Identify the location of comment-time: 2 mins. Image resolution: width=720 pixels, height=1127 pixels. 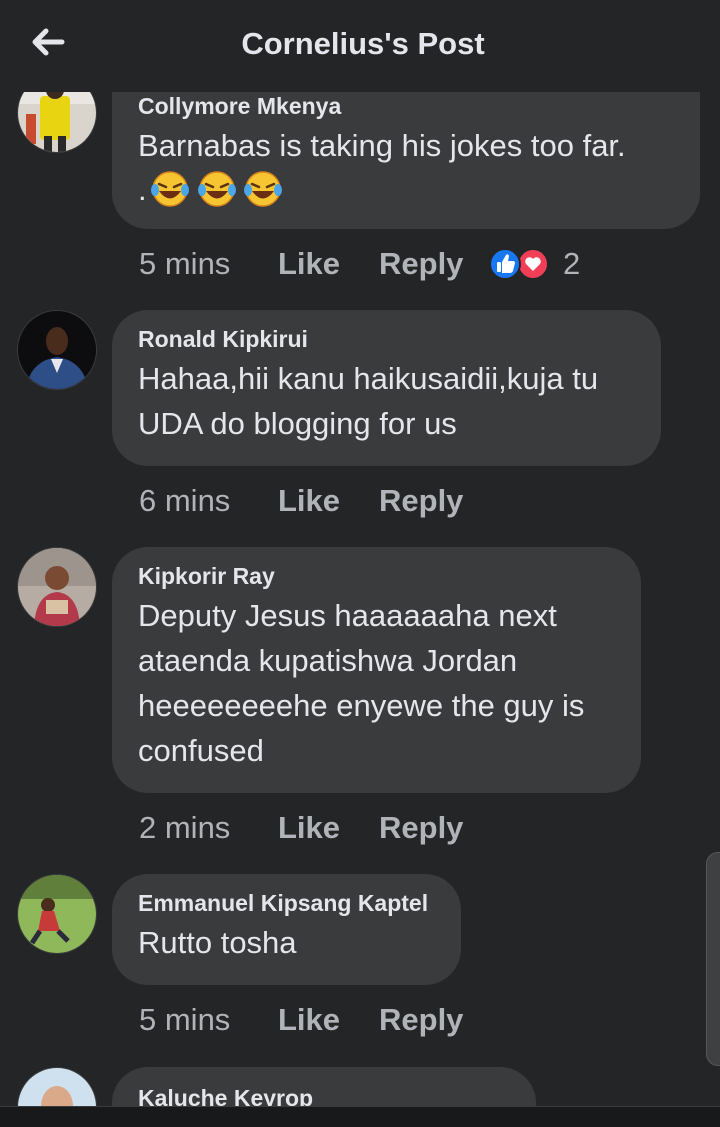
(185, 827).